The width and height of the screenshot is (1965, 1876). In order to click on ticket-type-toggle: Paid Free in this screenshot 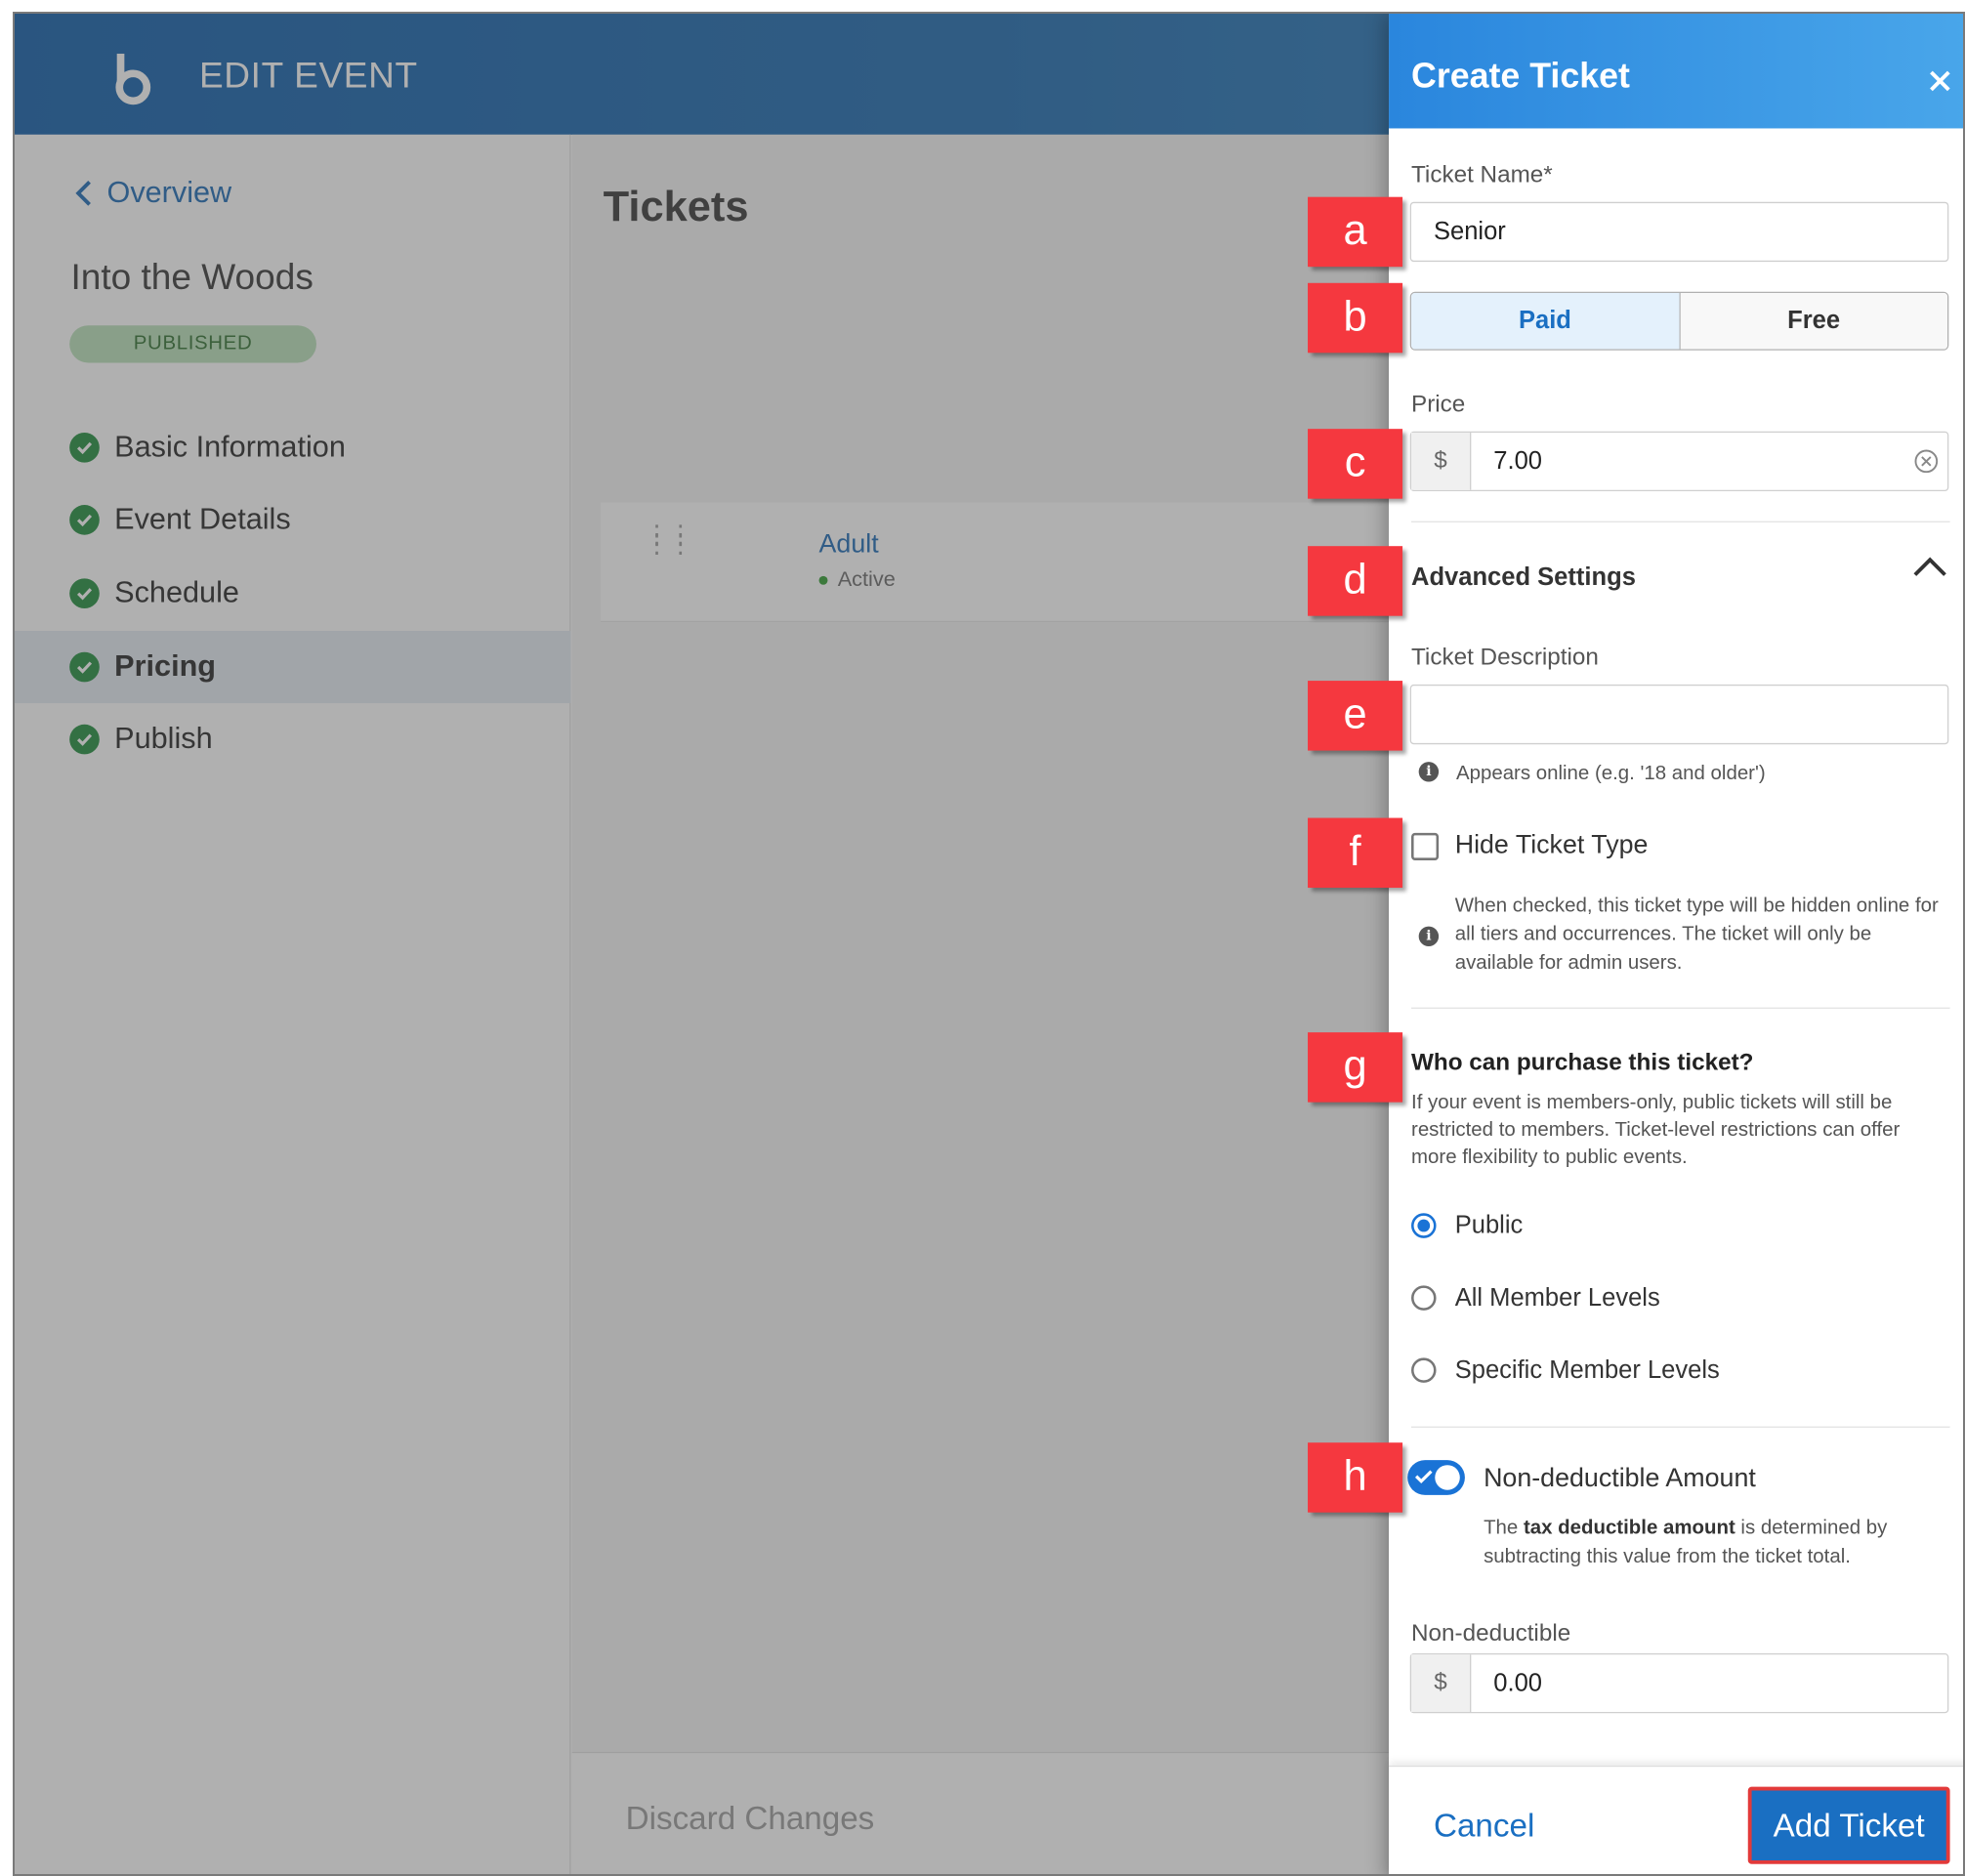, I will do `click(1679, 321)`.